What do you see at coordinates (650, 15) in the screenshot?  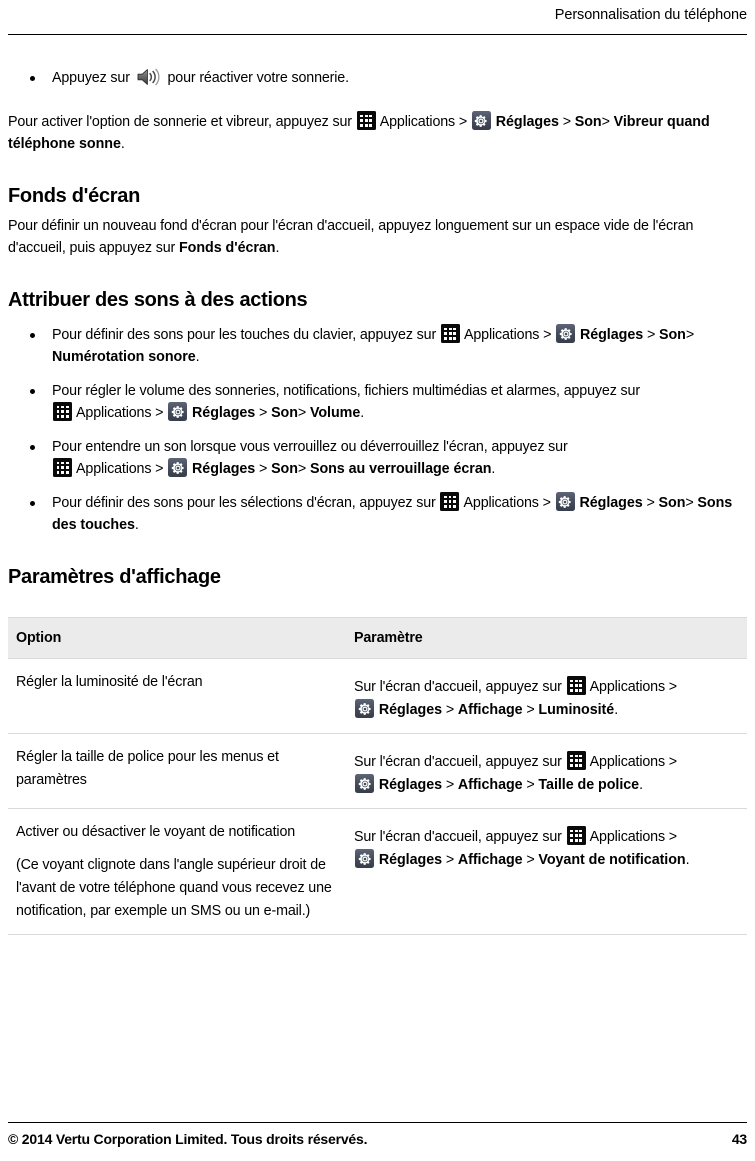 I see `header-title: Personnalisation du téléphone` at bounding box center [650, 15].